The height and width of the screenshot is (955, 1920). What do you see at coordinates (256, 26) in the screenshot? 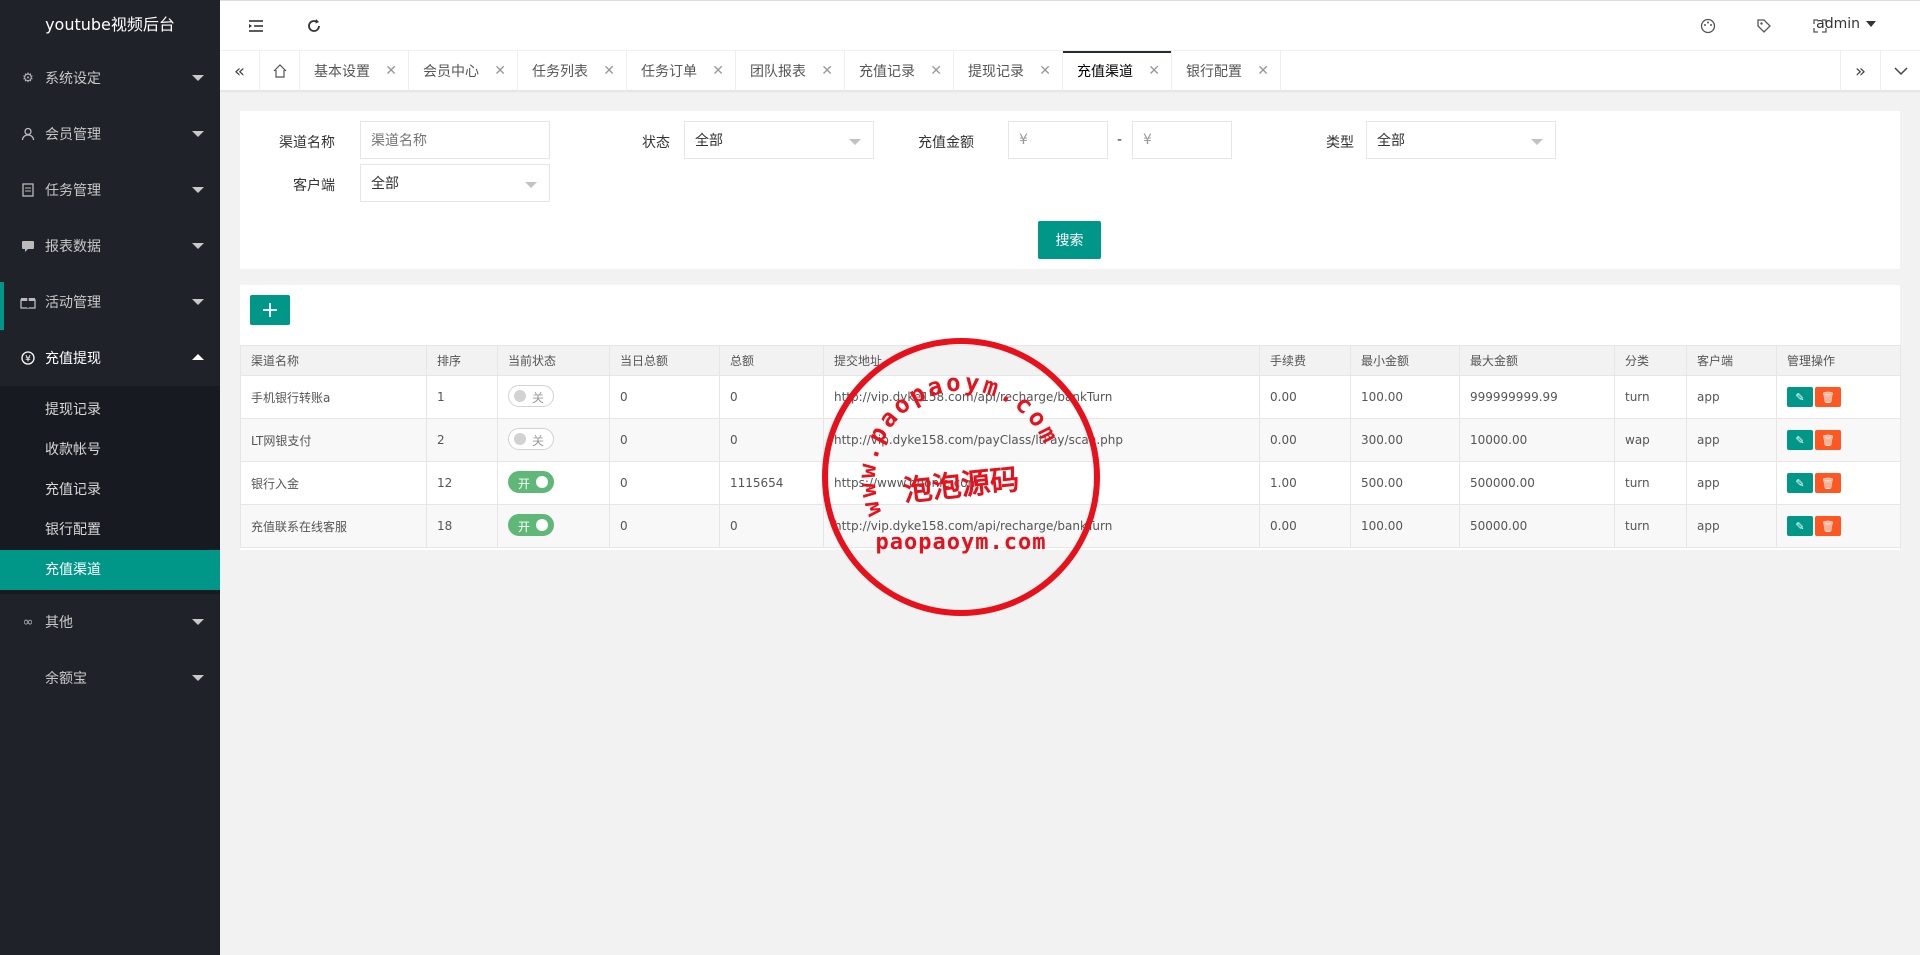
I see `menu-collapse-icon` at bounding box center [256, 26].